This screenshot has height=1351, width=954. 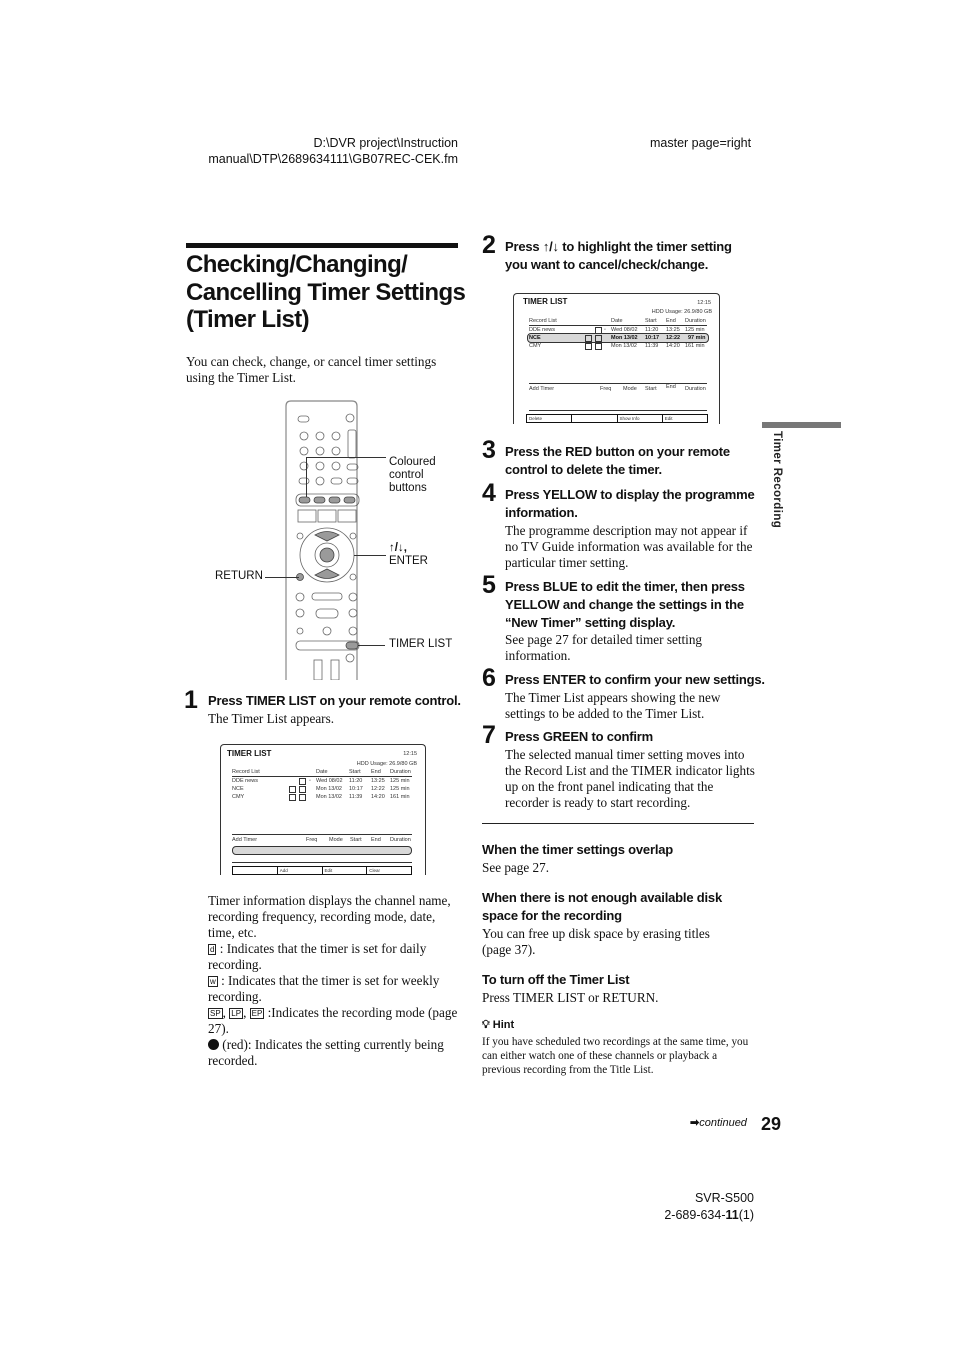 What do you see at coordinates (652, 346) in the screenshot?
I see `row-start: 11:39` at bounding box center [652, 346].